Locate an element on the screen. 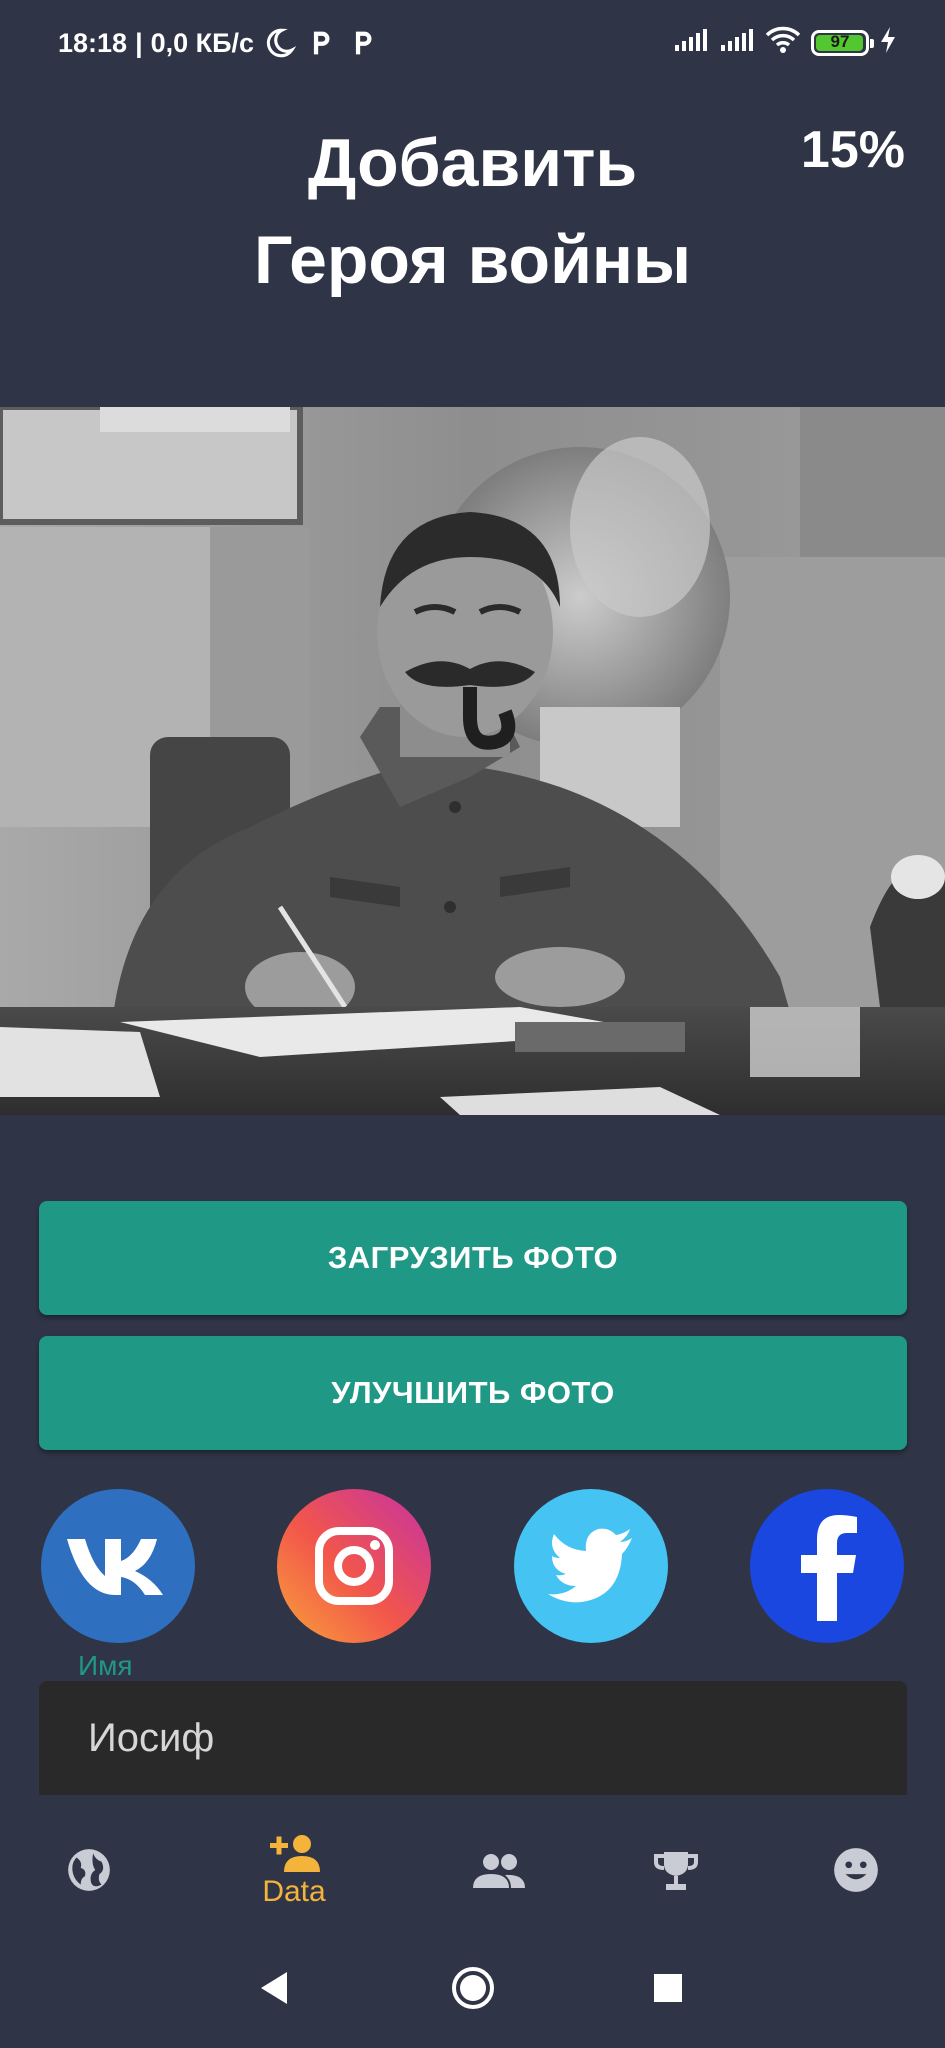 Image resolution: width=945 pixels, height=2048 pixels. people-icon is located at coordinates (499, 1871).